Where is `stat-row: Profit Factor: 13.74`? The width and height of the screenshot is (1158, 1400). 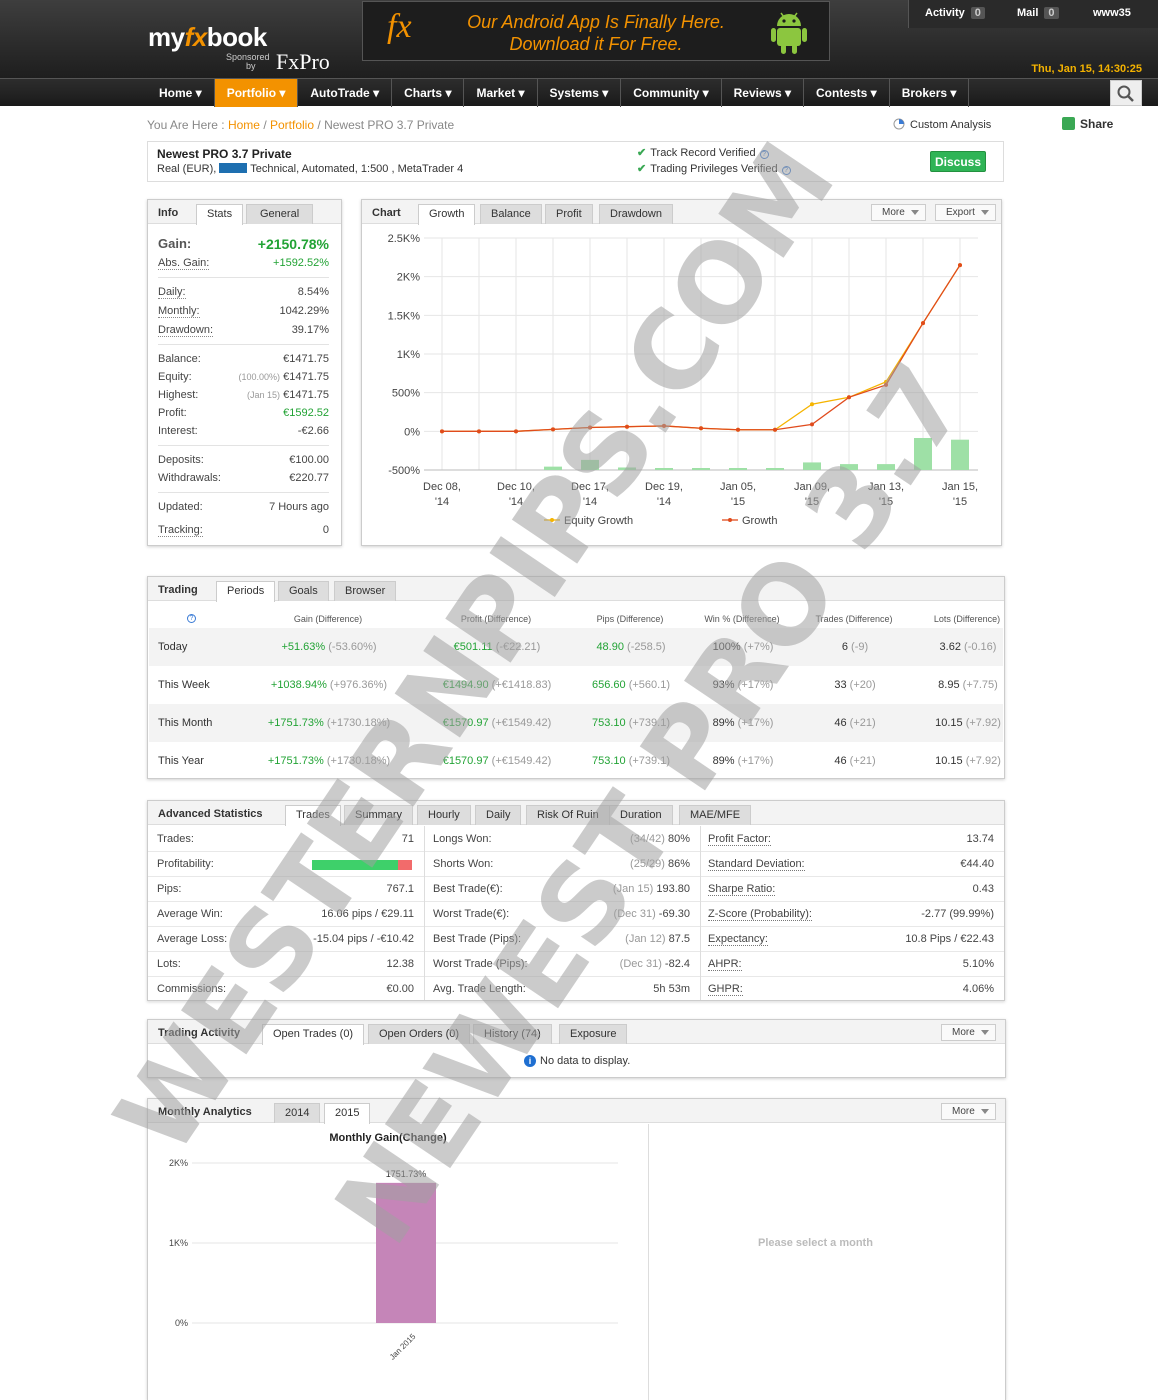 stat-row: Profit Factor: 13.74 is located at coordinates (852, 839).